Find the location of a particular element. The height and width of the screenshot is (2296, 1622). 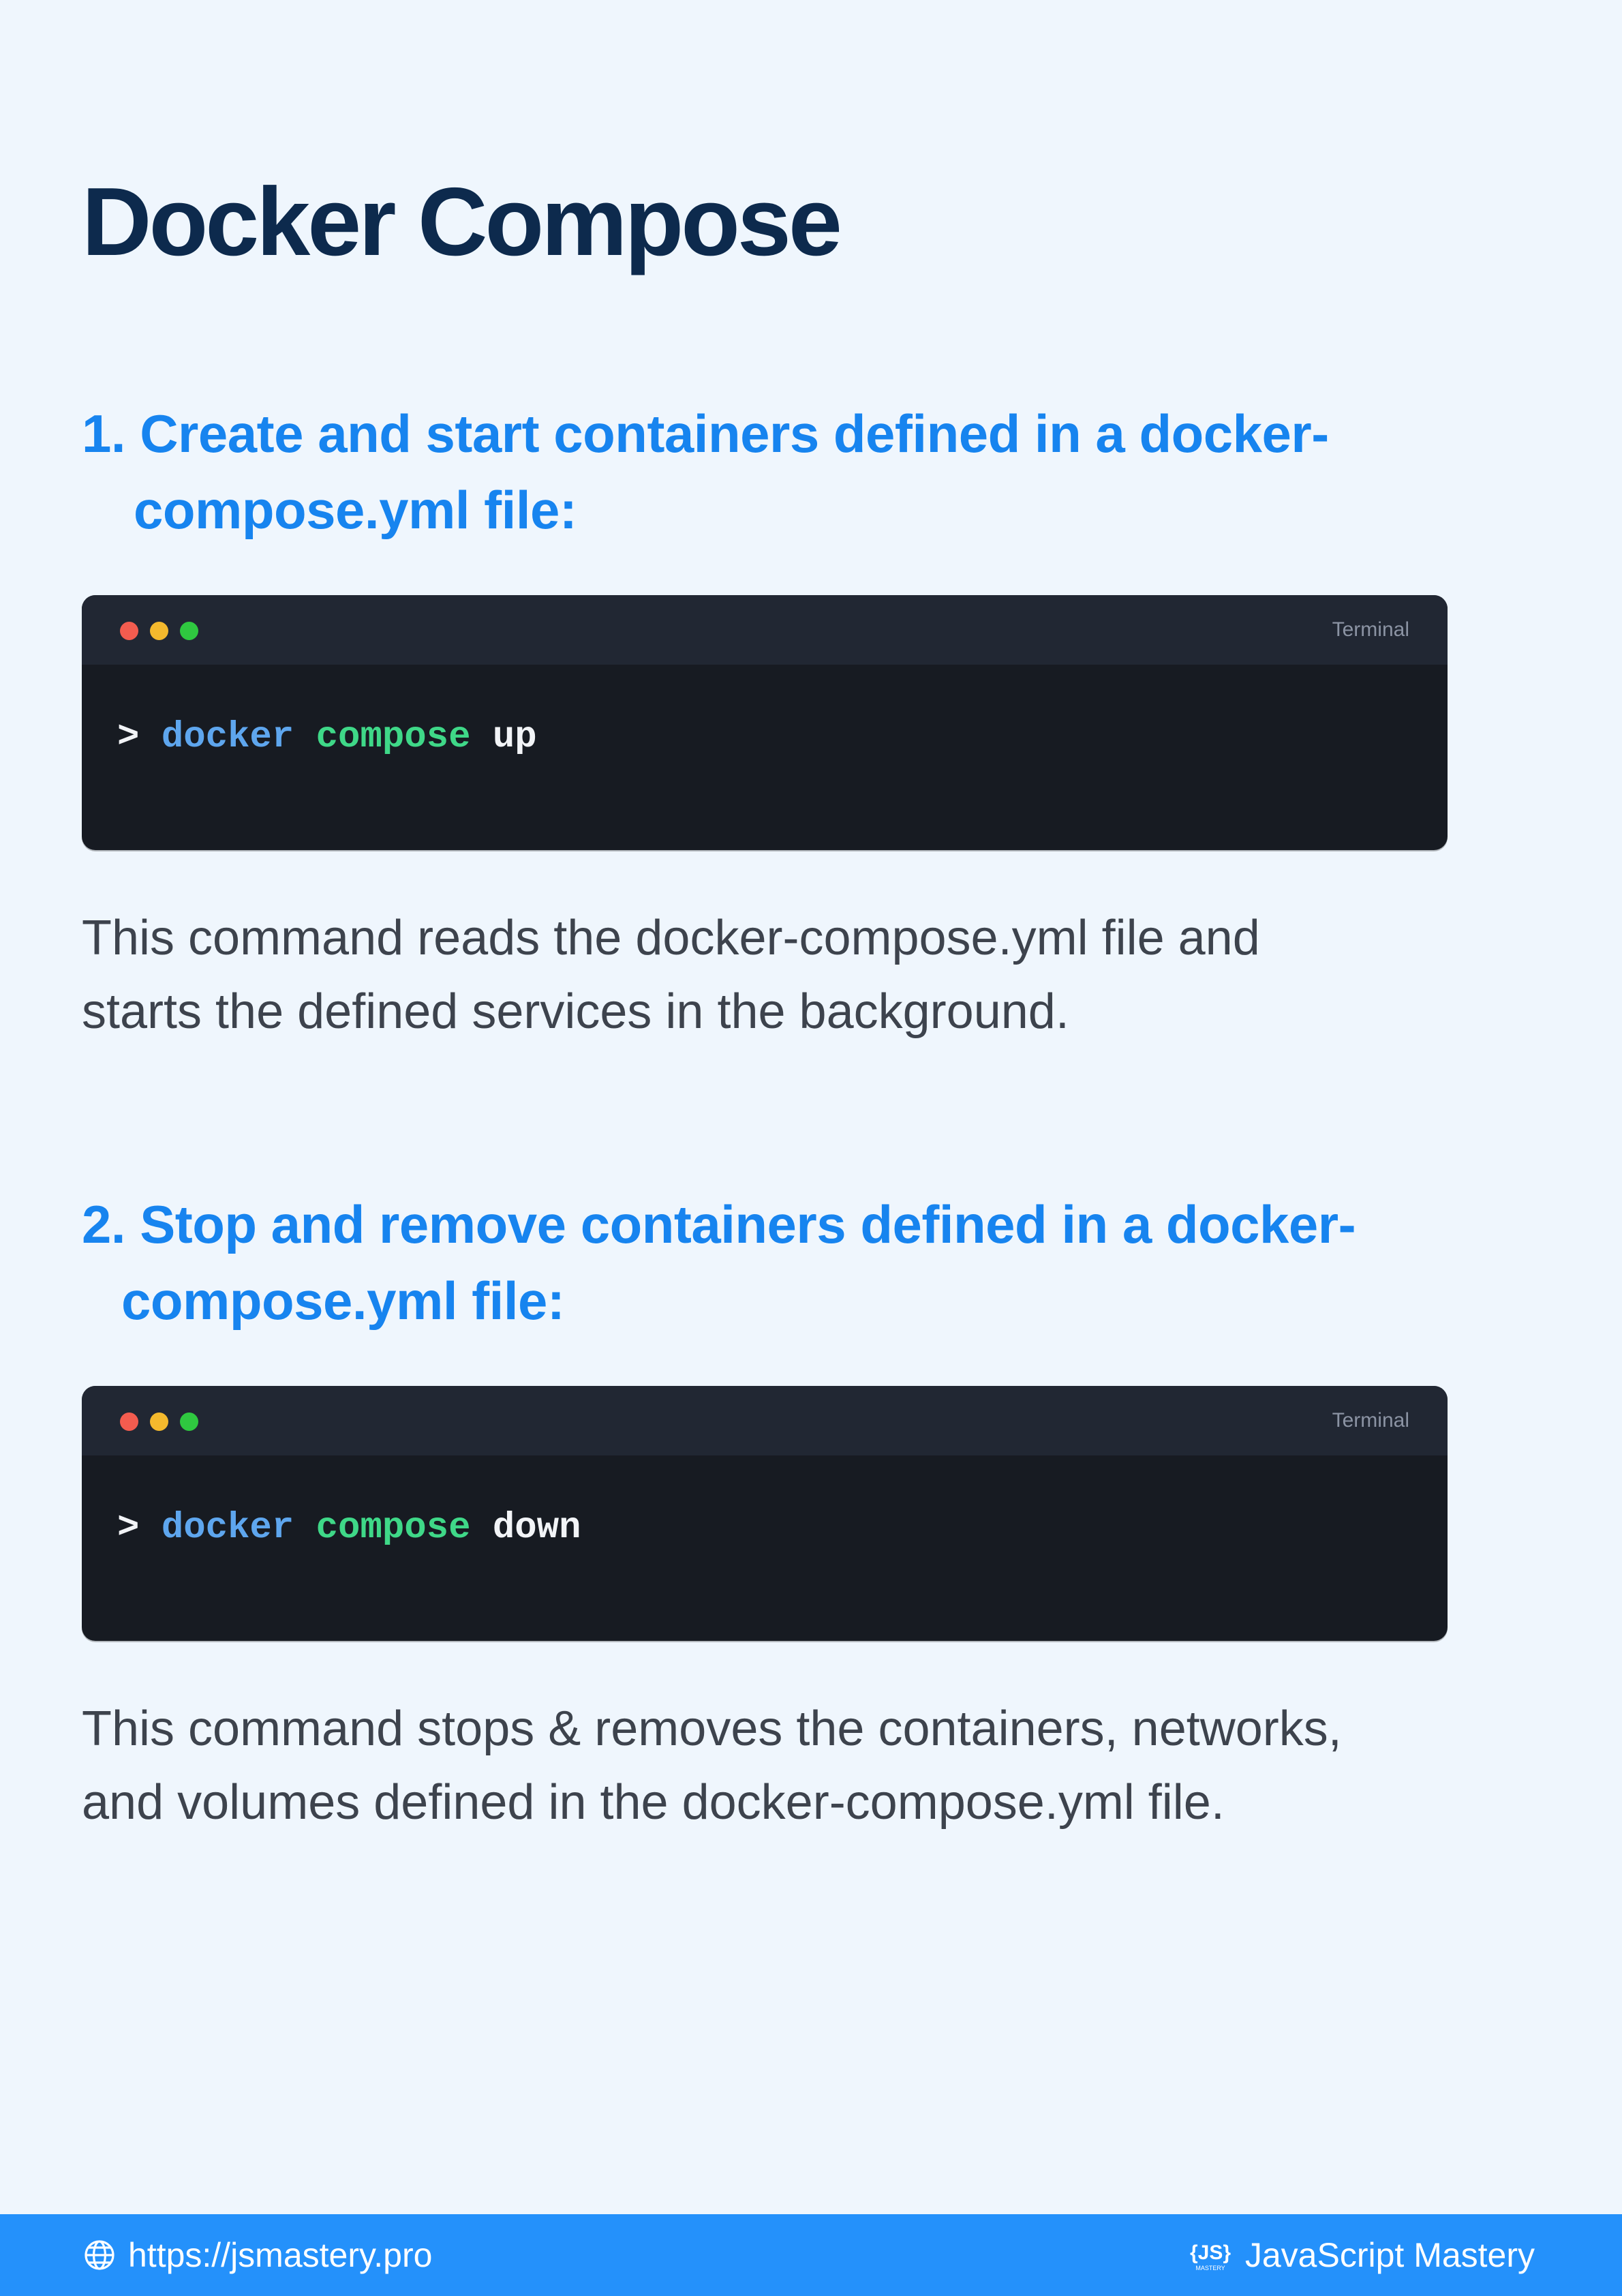

logo-subtext: MASTERY is located at coordinates (1210, 2268).